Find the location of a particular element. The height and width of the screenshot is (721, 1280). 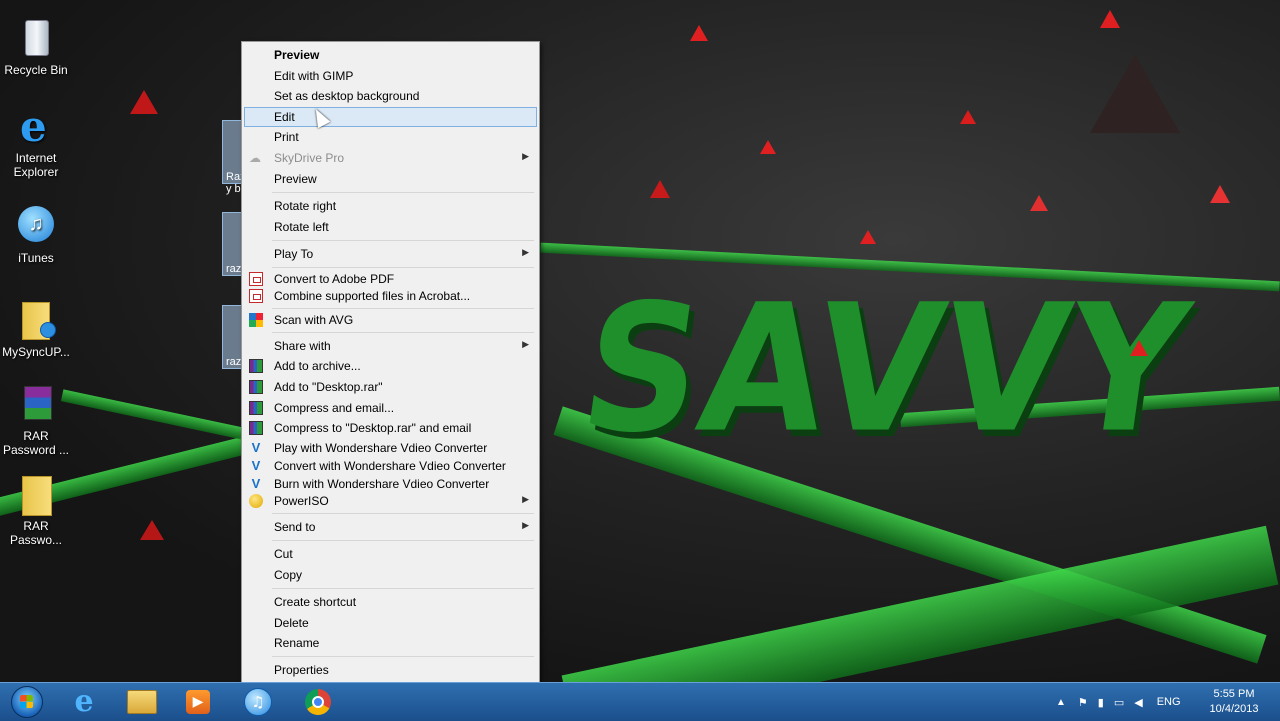

taskbar-media-player: ▶ is located at coordinates (198, 702).